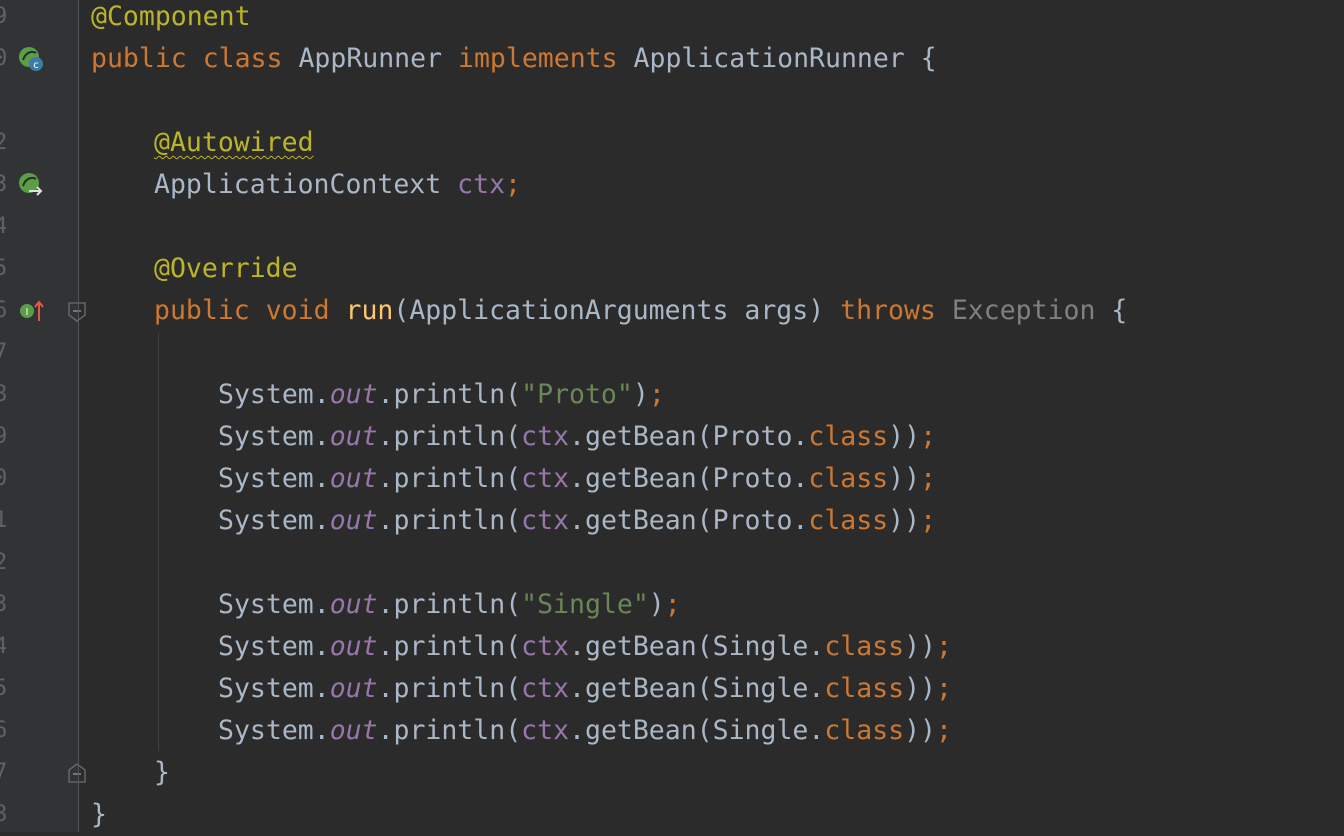 The height and width of the screenshot is (836, 1344). I want to click on class-name: AppRunner, so click(370, 58).